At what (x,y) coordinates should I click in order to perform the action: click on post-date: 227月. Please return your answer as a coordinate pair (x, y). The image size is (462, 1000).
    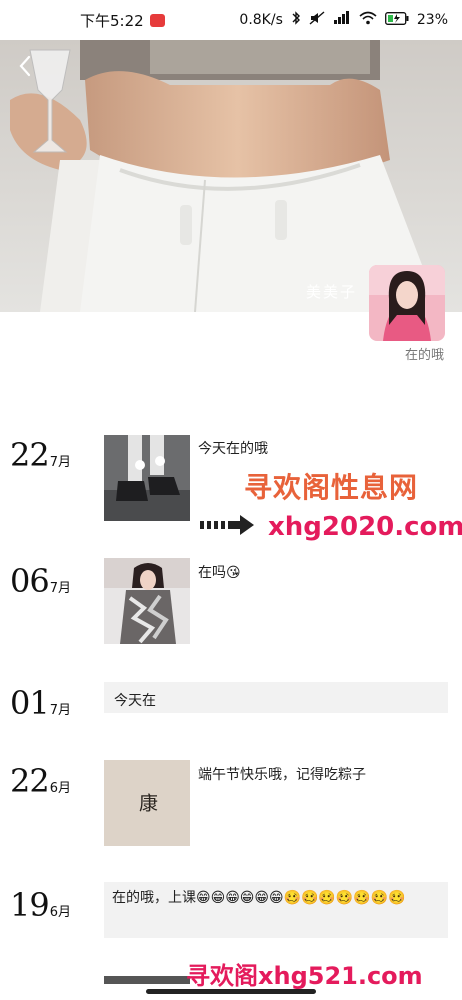
    Looking at the image, I should click on (40, 455).